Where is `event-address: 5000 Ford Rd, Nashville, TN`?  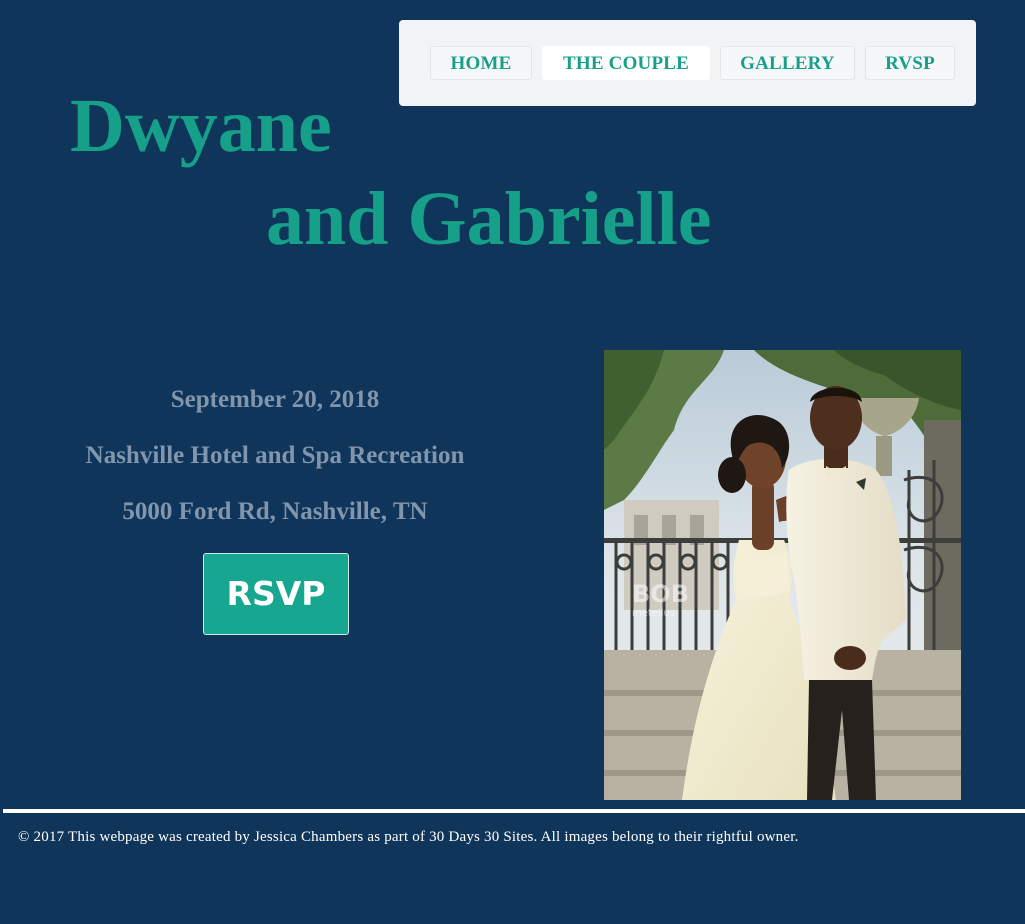 event-address: 5000 Ford Rd, Nashville, TN is located at coordinates (275, 511).